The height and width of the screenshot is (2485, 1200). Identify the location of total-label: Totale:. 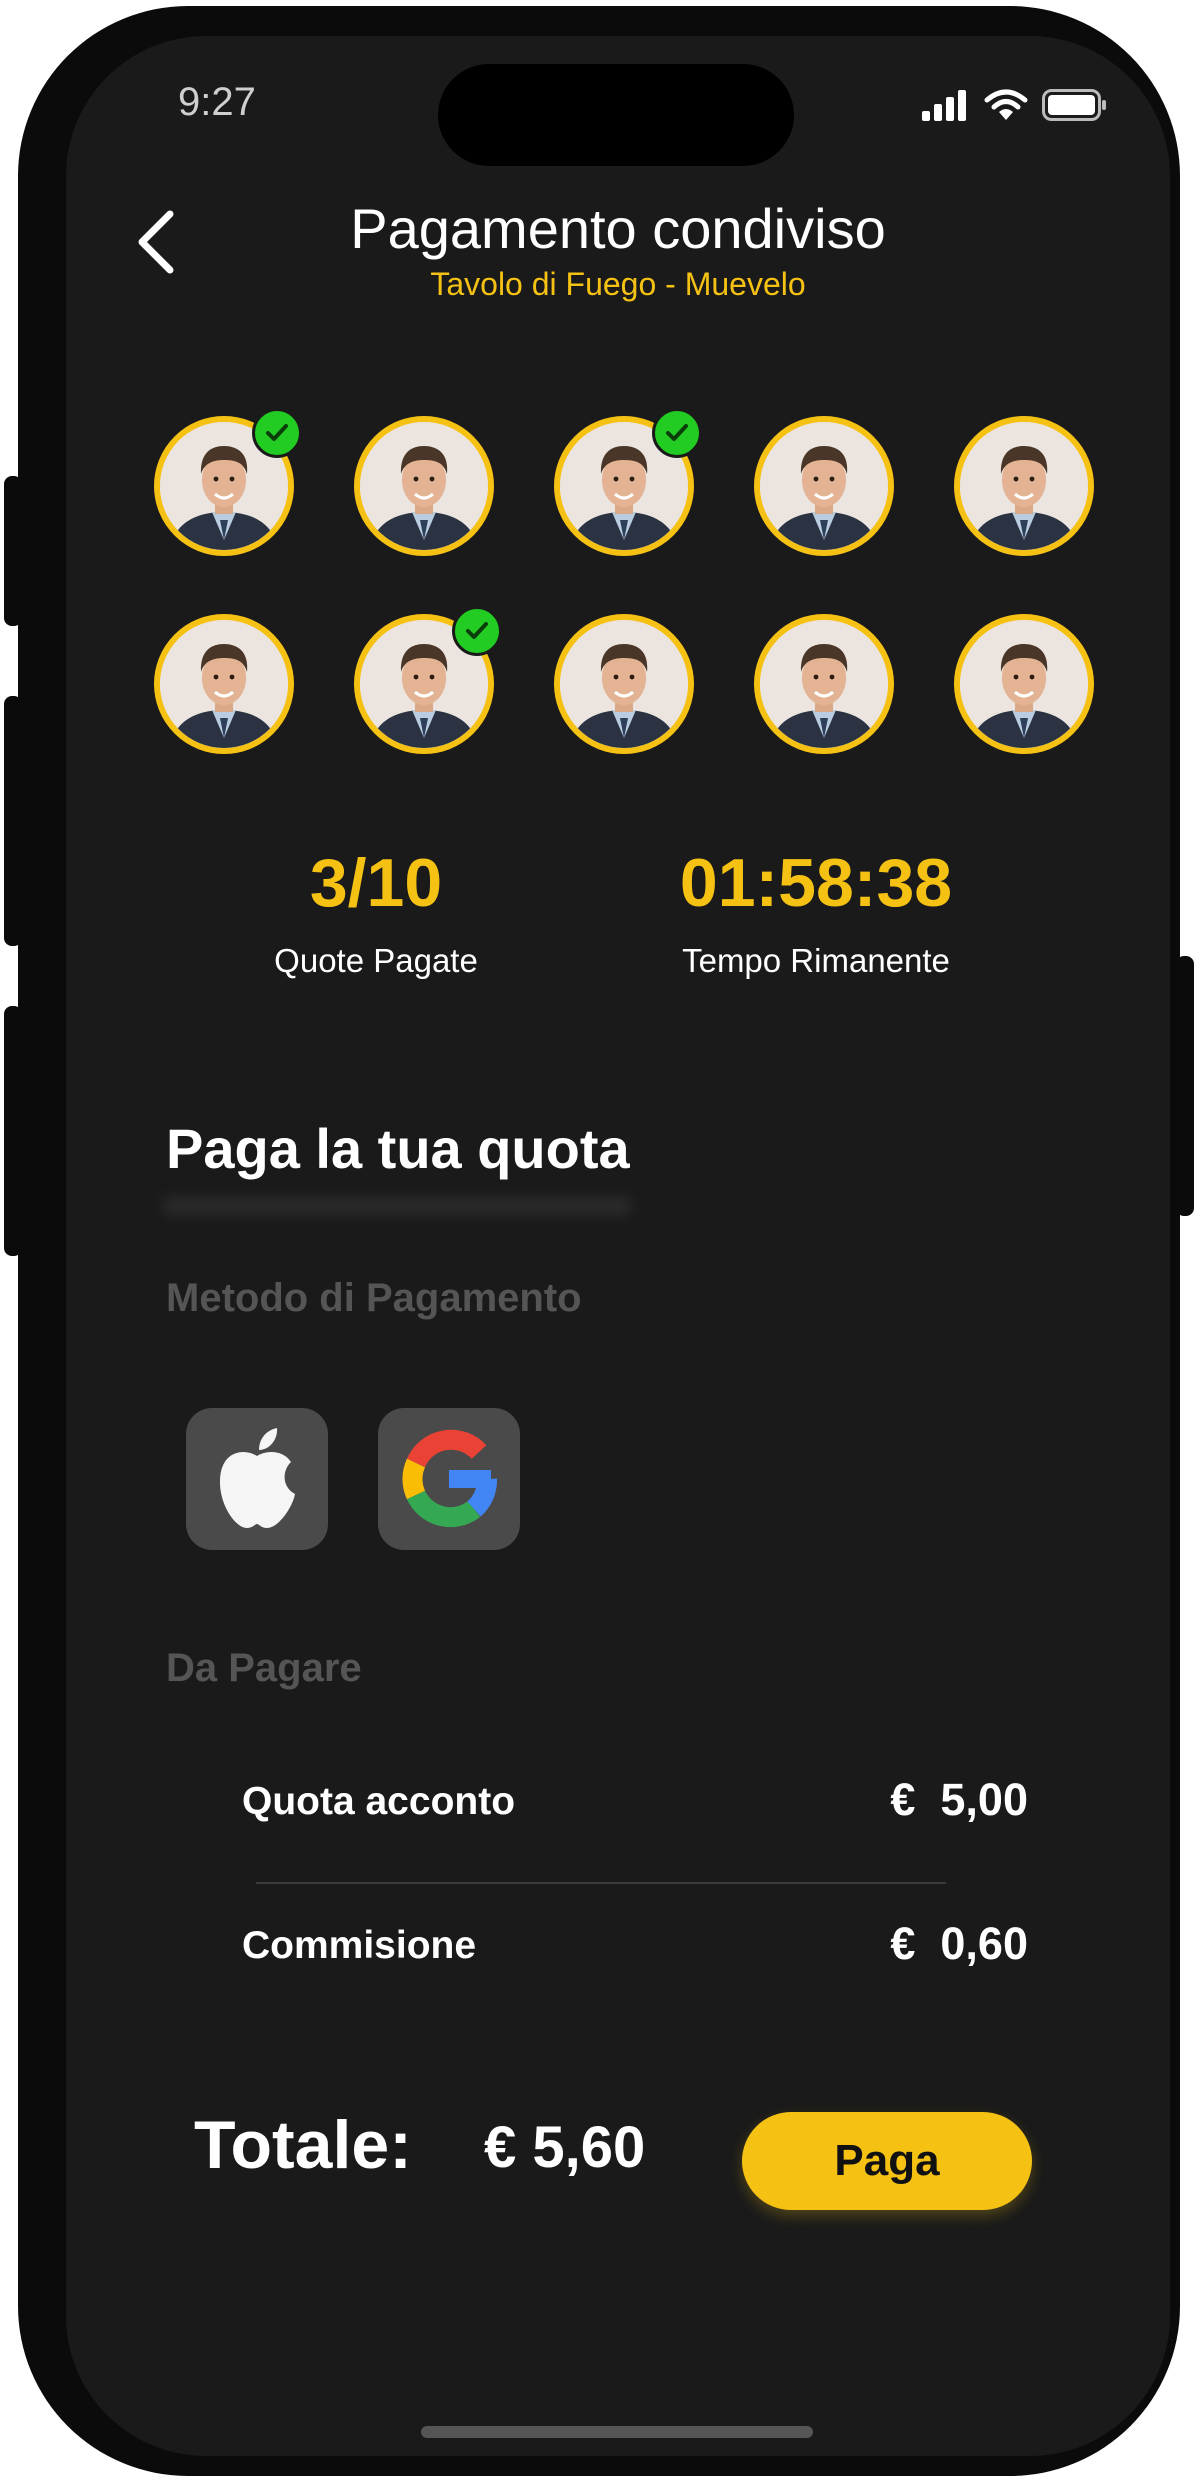
(303, 2145).